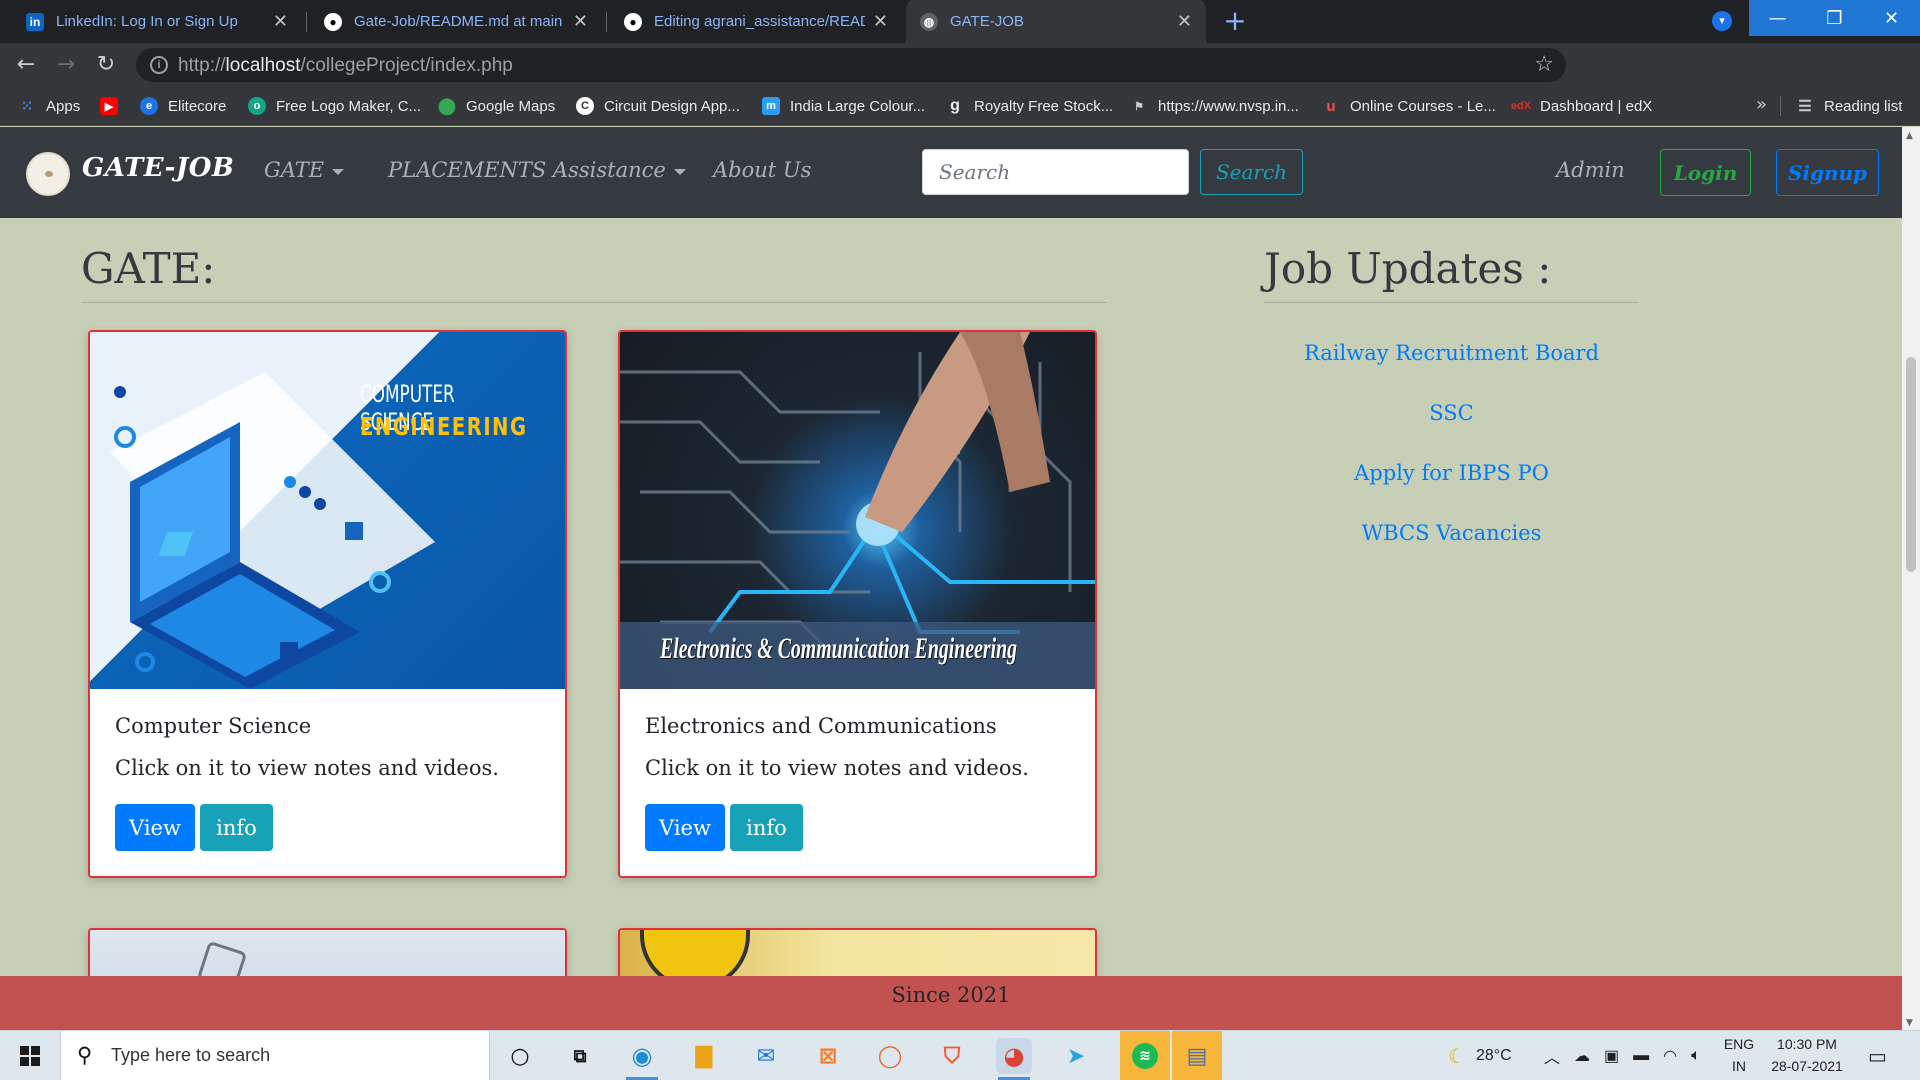 The width and height of the screenshot is (1920, 1080). I want to click on brand-logo, so click(48, 174).